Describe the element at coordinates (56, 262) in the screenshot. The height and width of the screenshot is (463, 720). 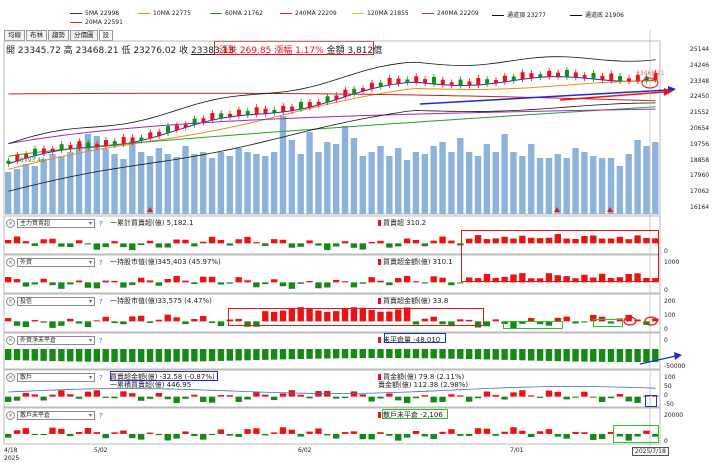
I see `indicator-select: 外資` at that location.